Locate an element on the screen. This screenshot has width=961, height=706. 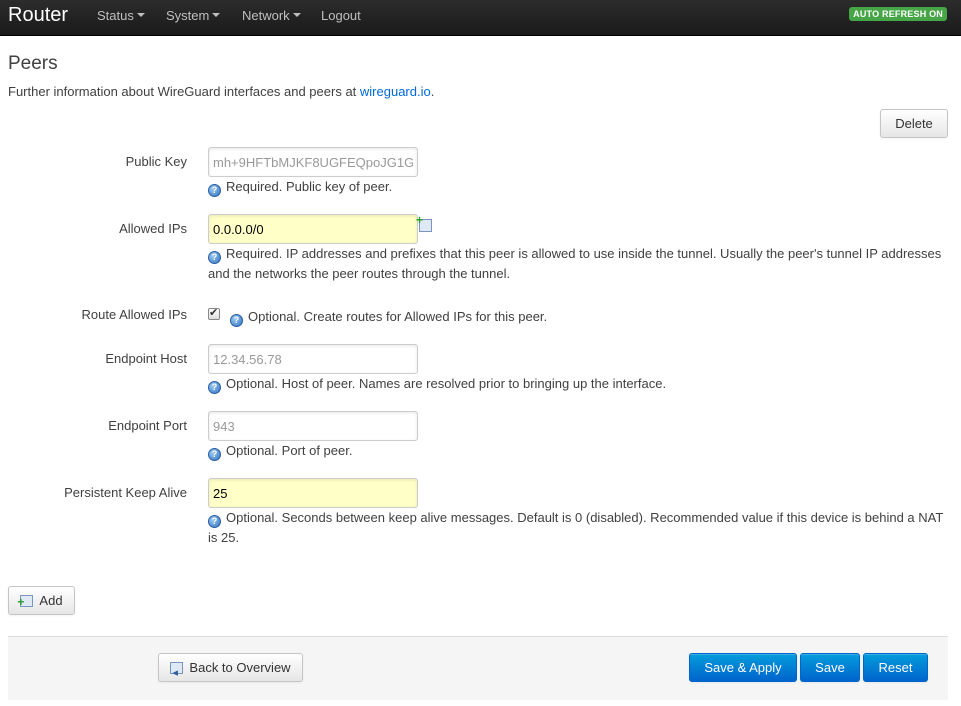
menu-network: Network is located at coordinates (271, 15).